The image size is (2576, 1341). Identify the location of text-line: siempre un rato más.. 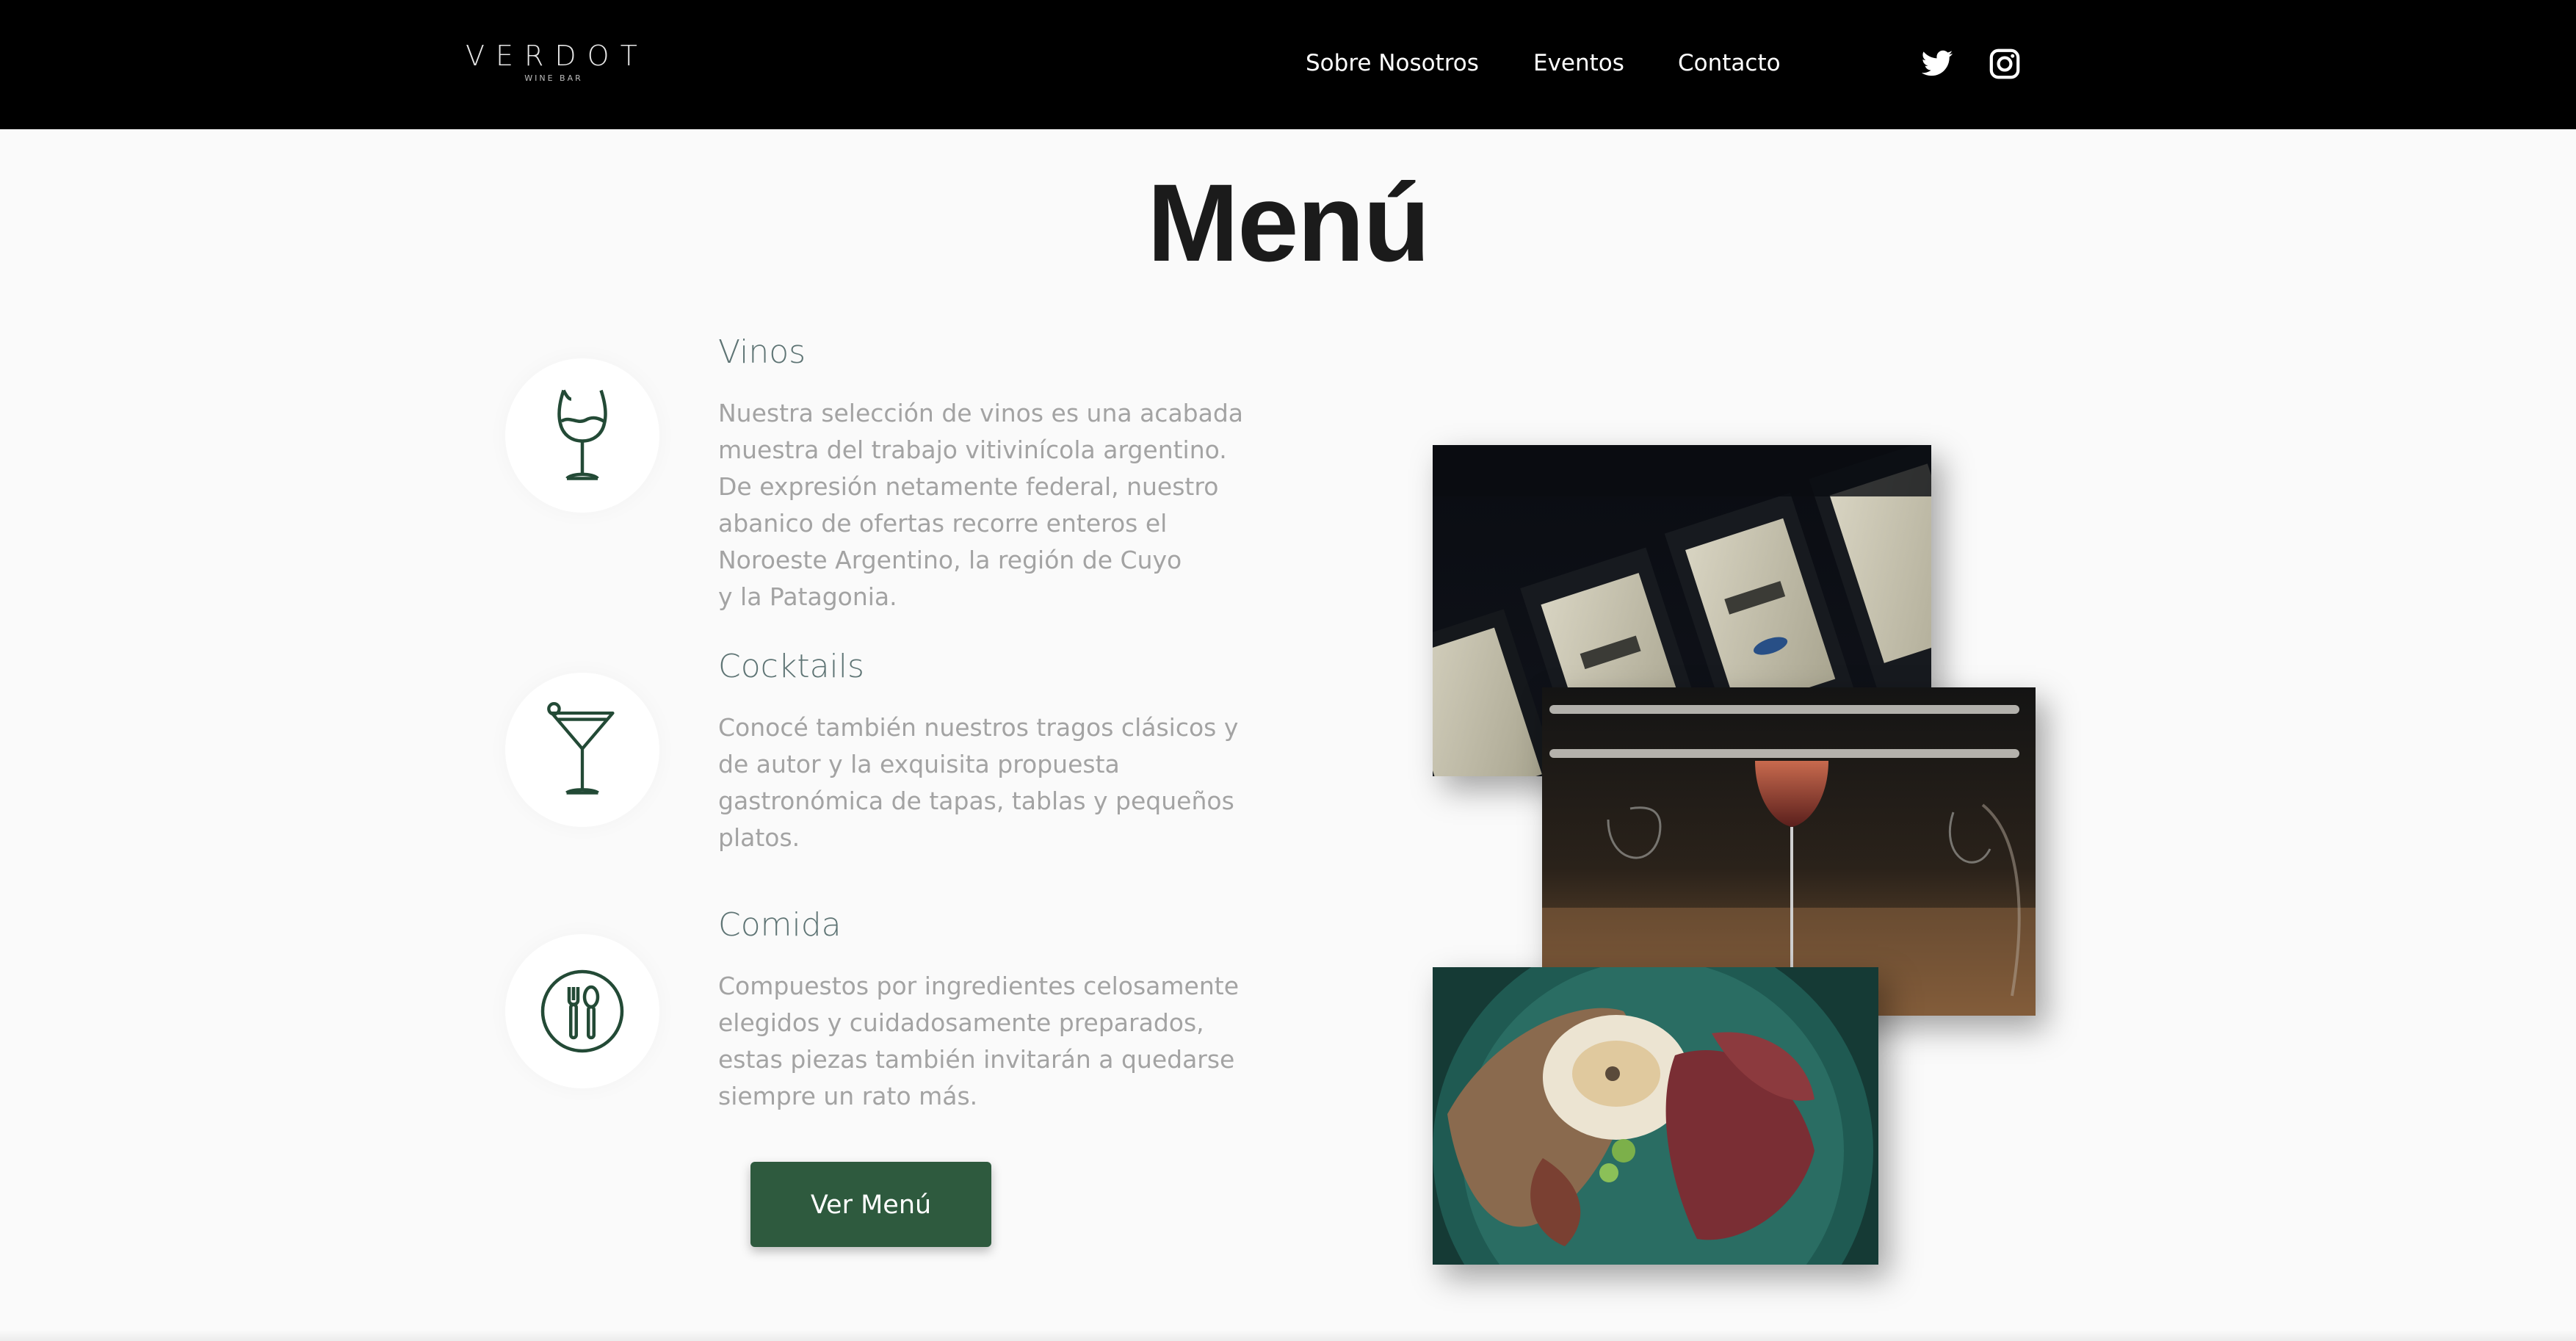
(848, 1096).